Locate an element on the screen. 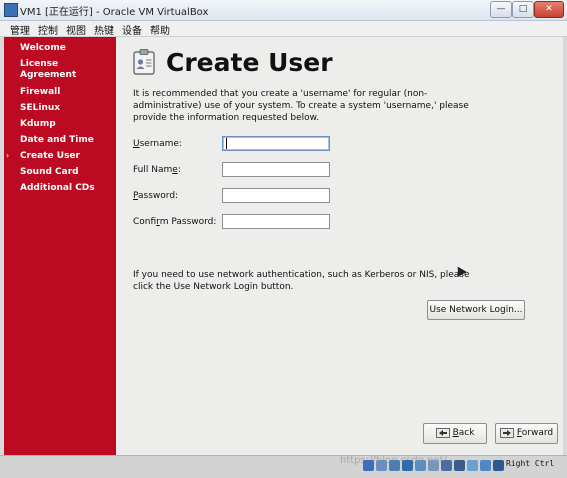 The height and width of the screenshot is (478, 567). virtualbox-icon is located at coordinates (11, 10).